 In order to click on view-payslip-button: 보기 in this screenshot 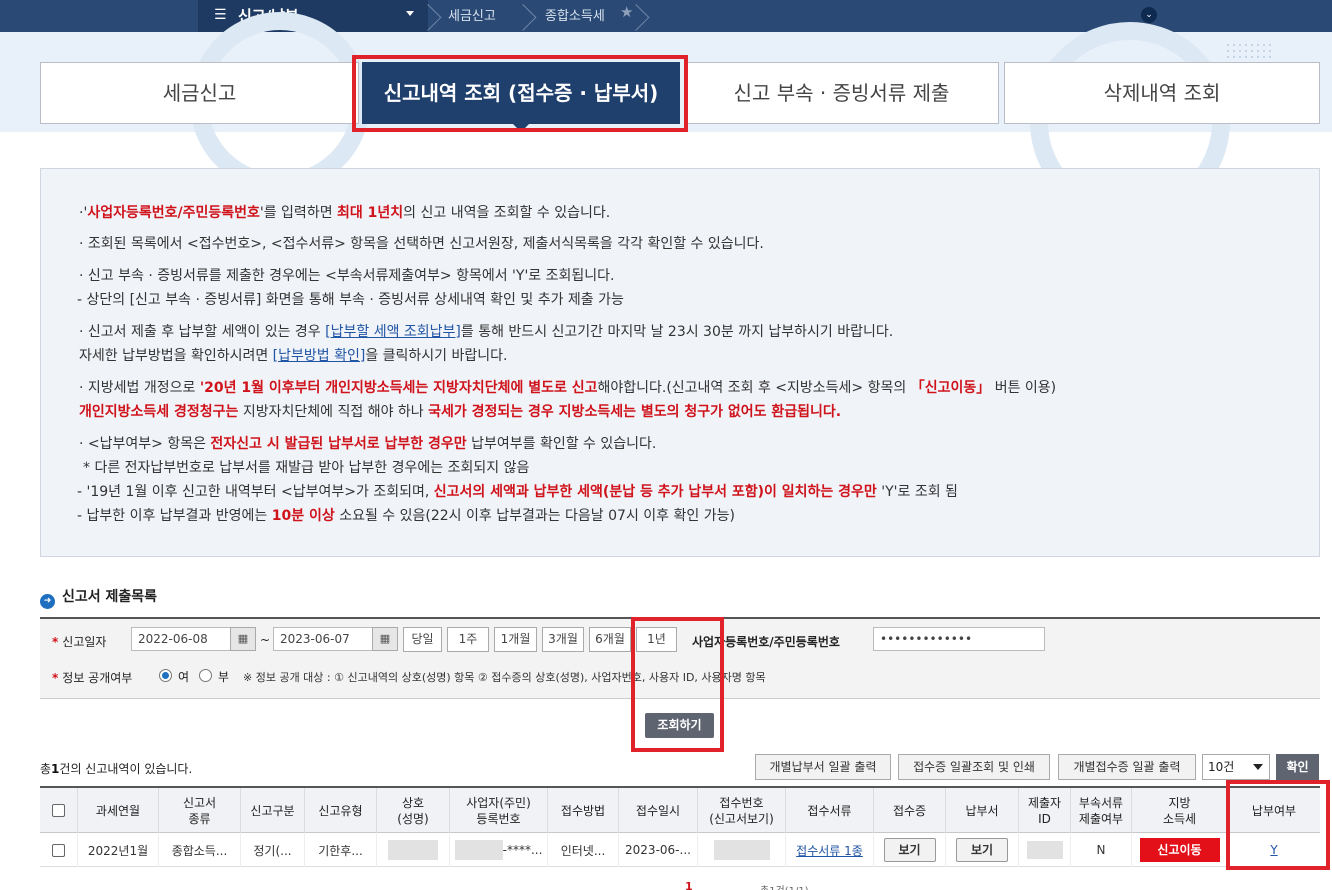, I will do `click(982, 850)`.